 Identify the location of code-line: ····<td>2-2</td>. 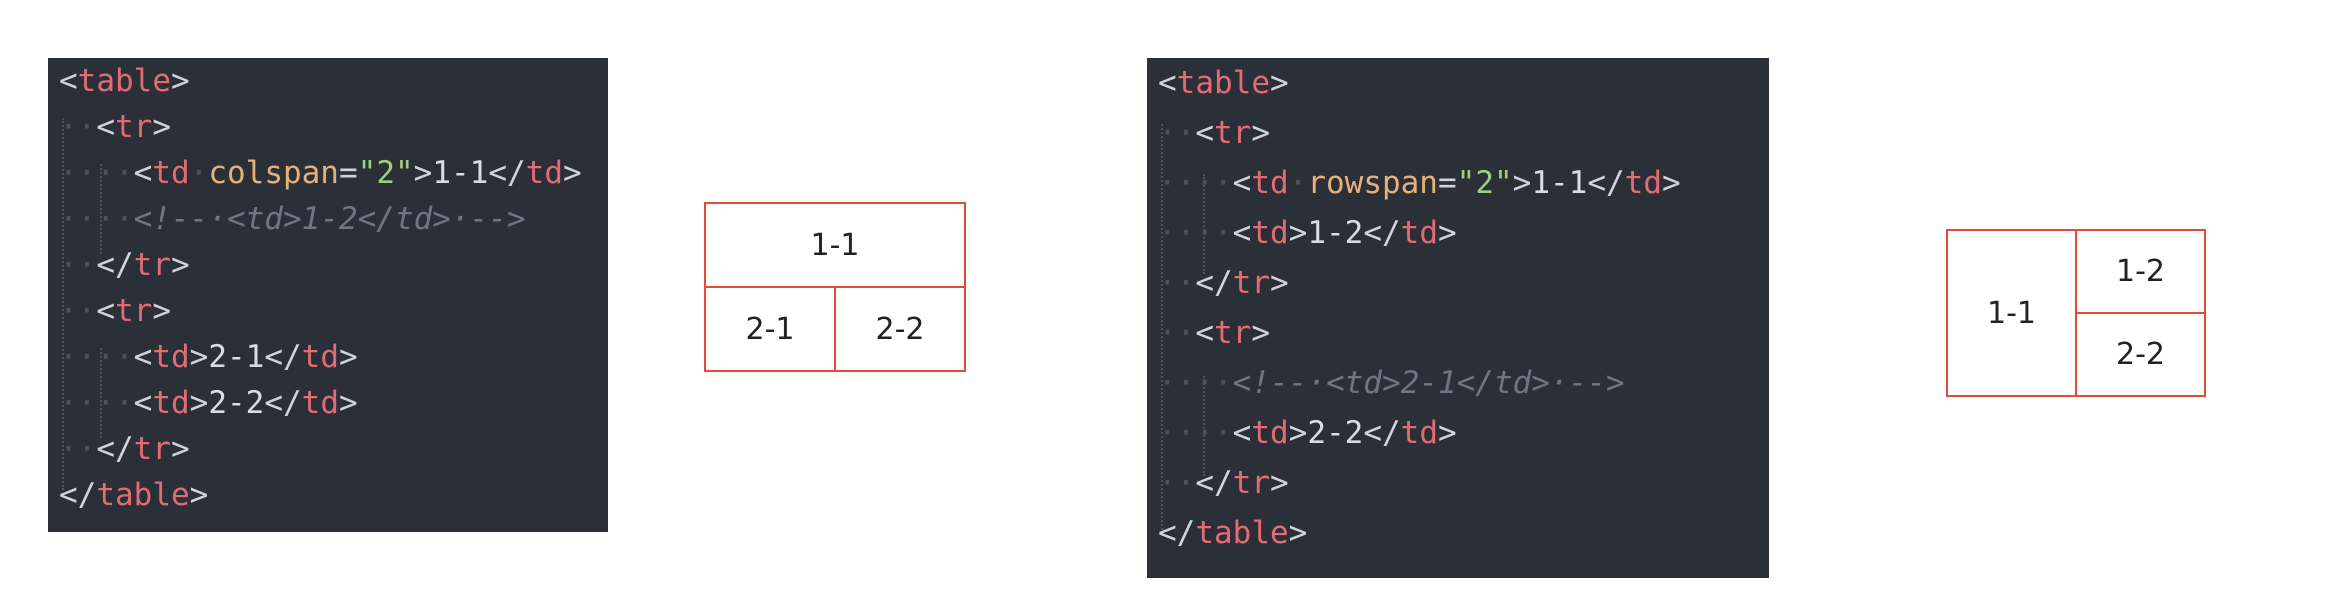
(1307, 433).